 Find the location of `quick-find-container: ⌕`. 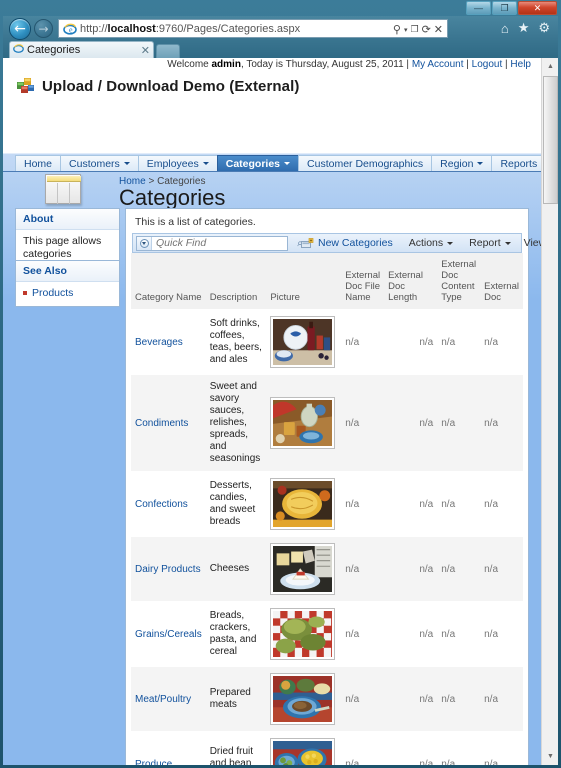

quick-find-container: ⌕ is located at coordinates (219, 243).